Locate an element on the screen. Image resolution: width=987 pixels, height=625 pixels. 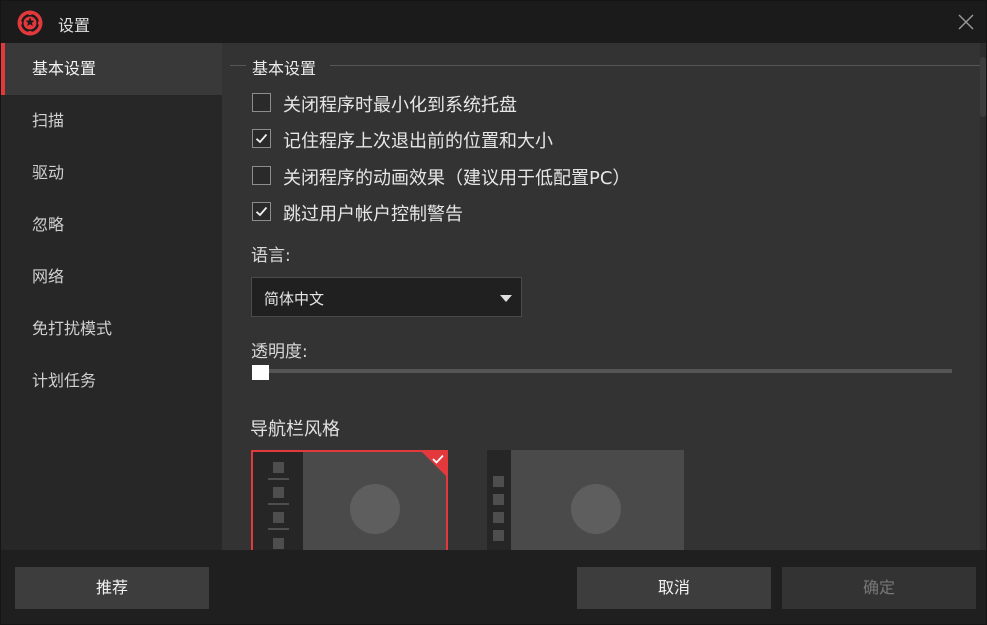
recommend-button: 推荐 is located at coordinates (112, 588).